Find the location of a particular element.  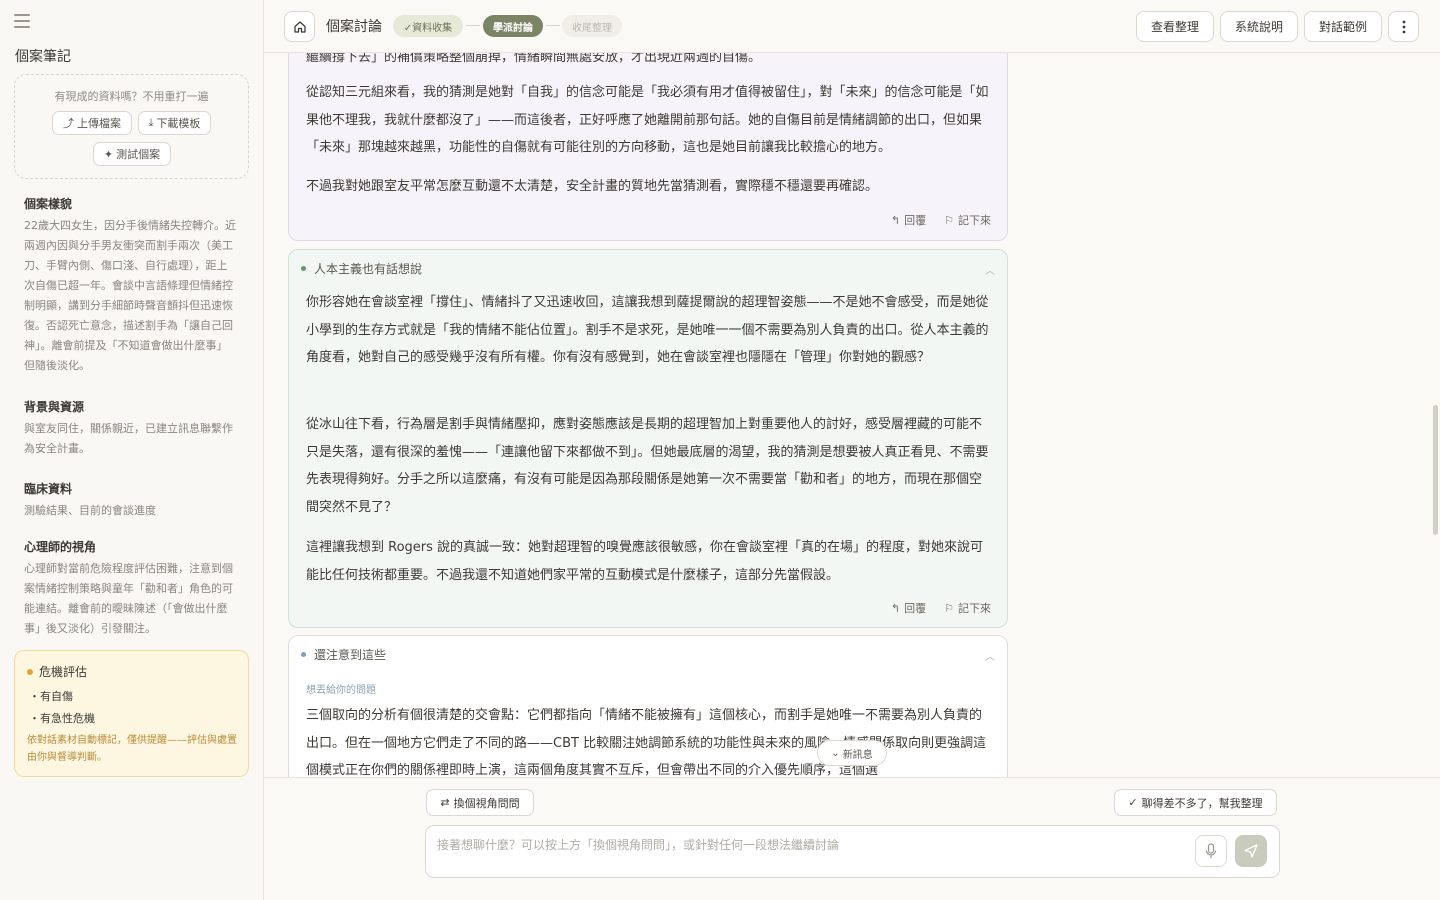

send-icon is located at coordinates (1251, 851).